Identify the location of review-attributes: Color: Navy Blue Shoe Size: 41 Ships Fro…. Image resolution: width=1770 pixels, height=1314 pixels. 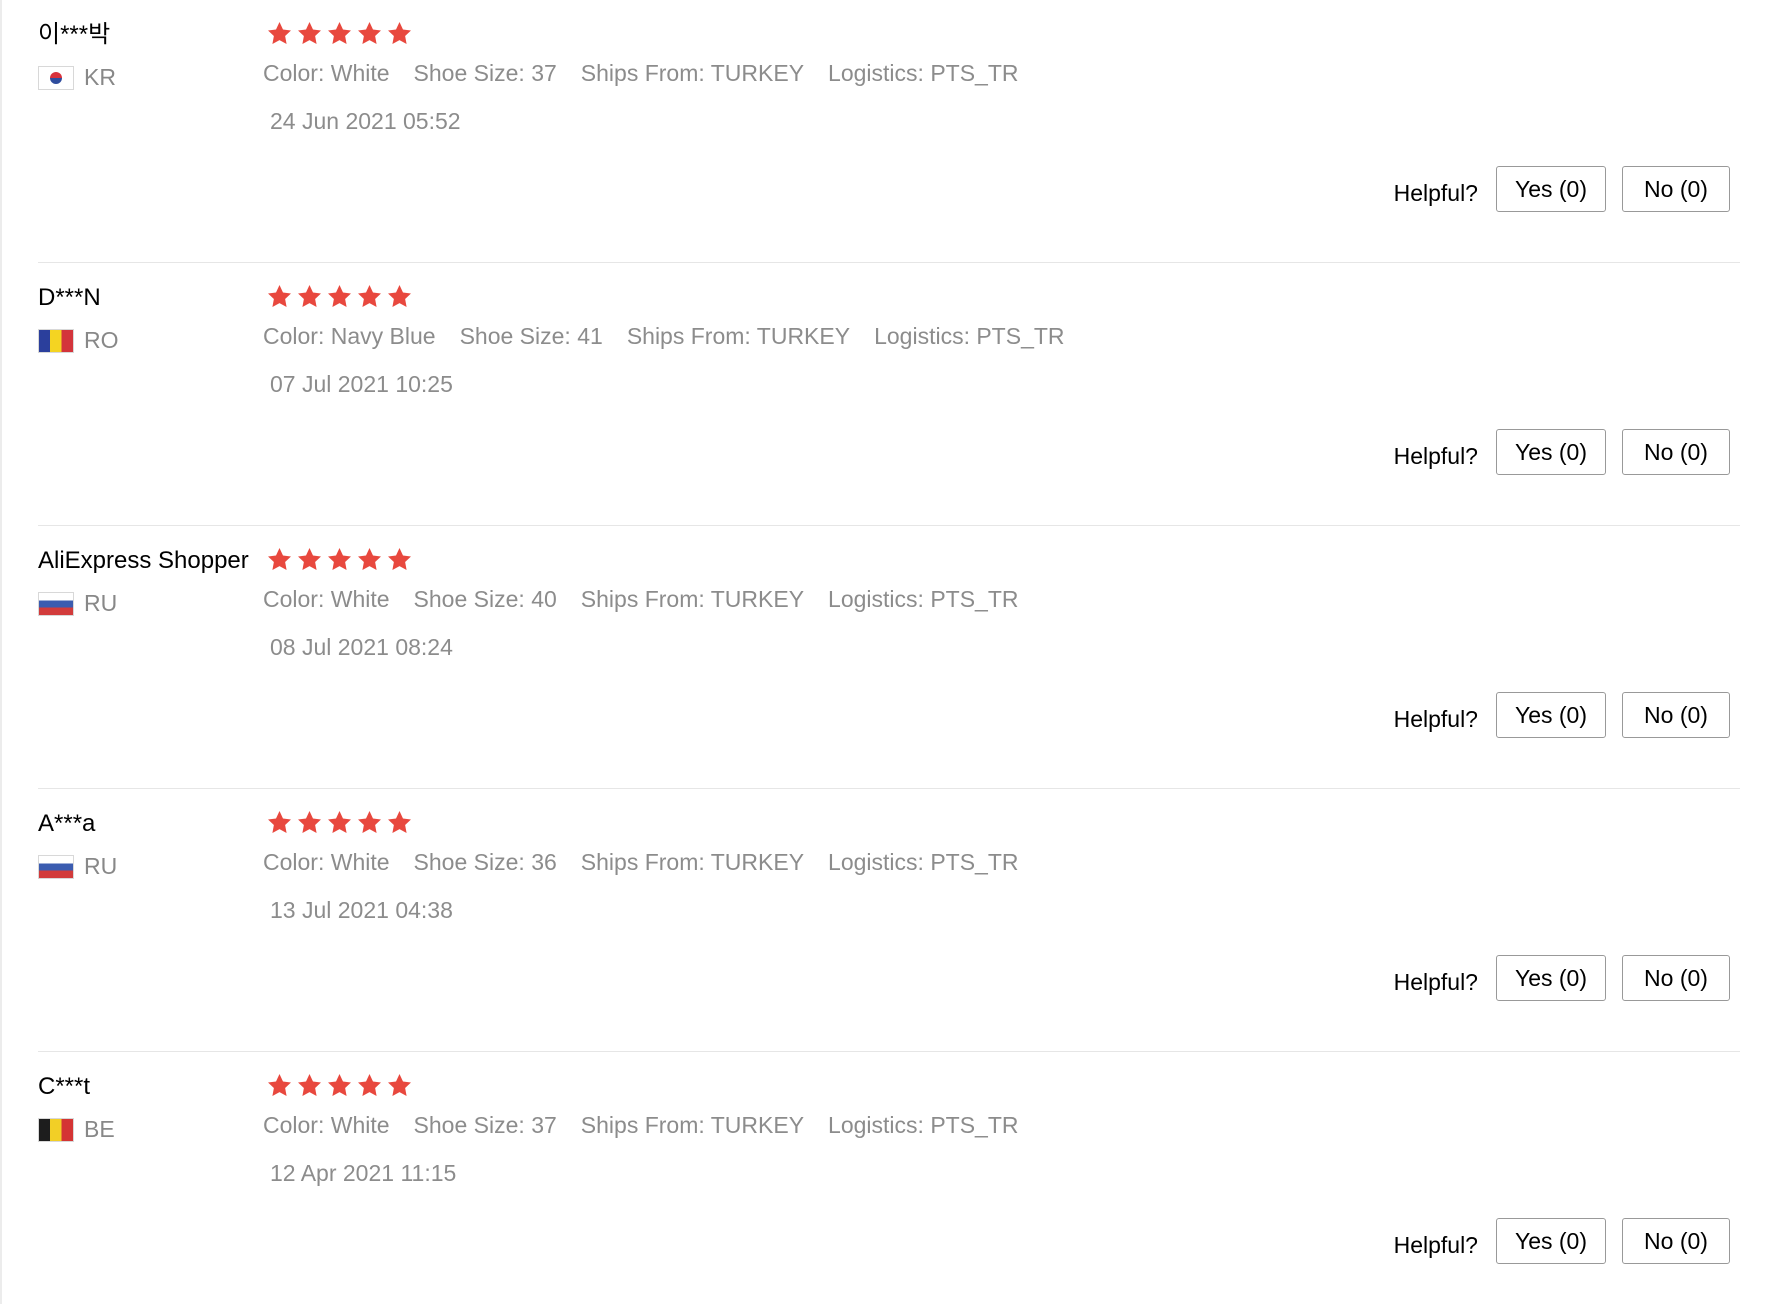
(664, 336).